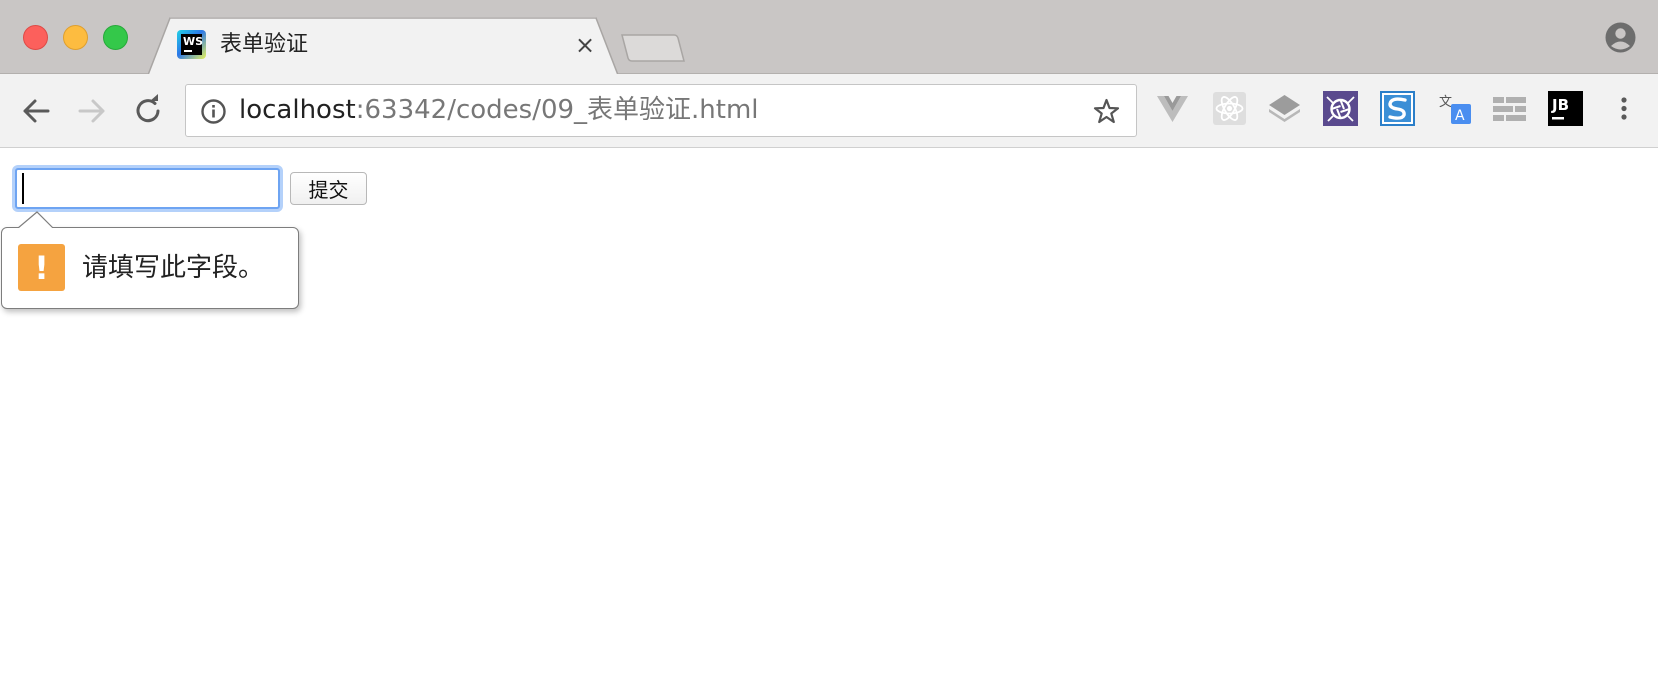 This screenshot has height=698, width=1658. I want to click on url-text: localhost:63342/codes/09_表单验证.html, so click(499, 110).